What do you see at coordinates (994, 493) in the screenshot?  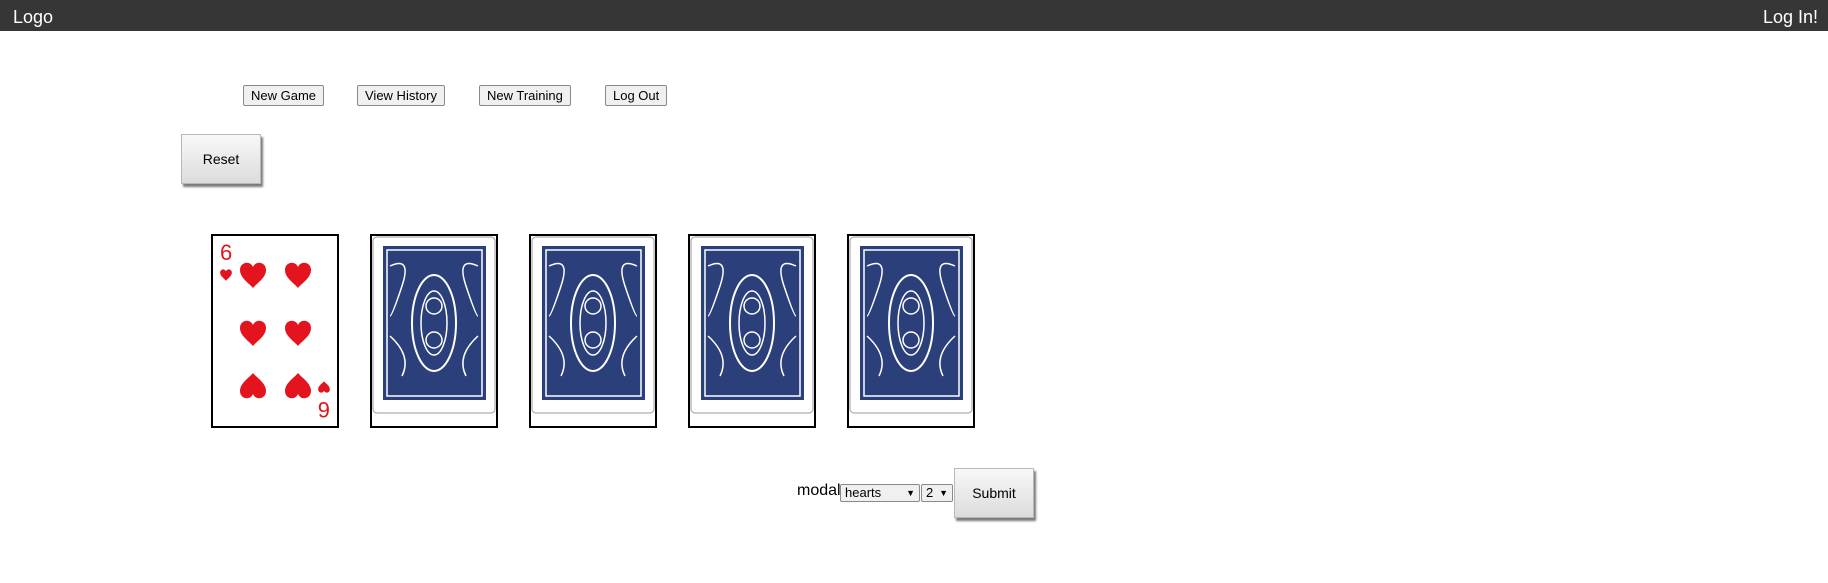 I see `submit-button: Submit` at bounding box center [994, 493].